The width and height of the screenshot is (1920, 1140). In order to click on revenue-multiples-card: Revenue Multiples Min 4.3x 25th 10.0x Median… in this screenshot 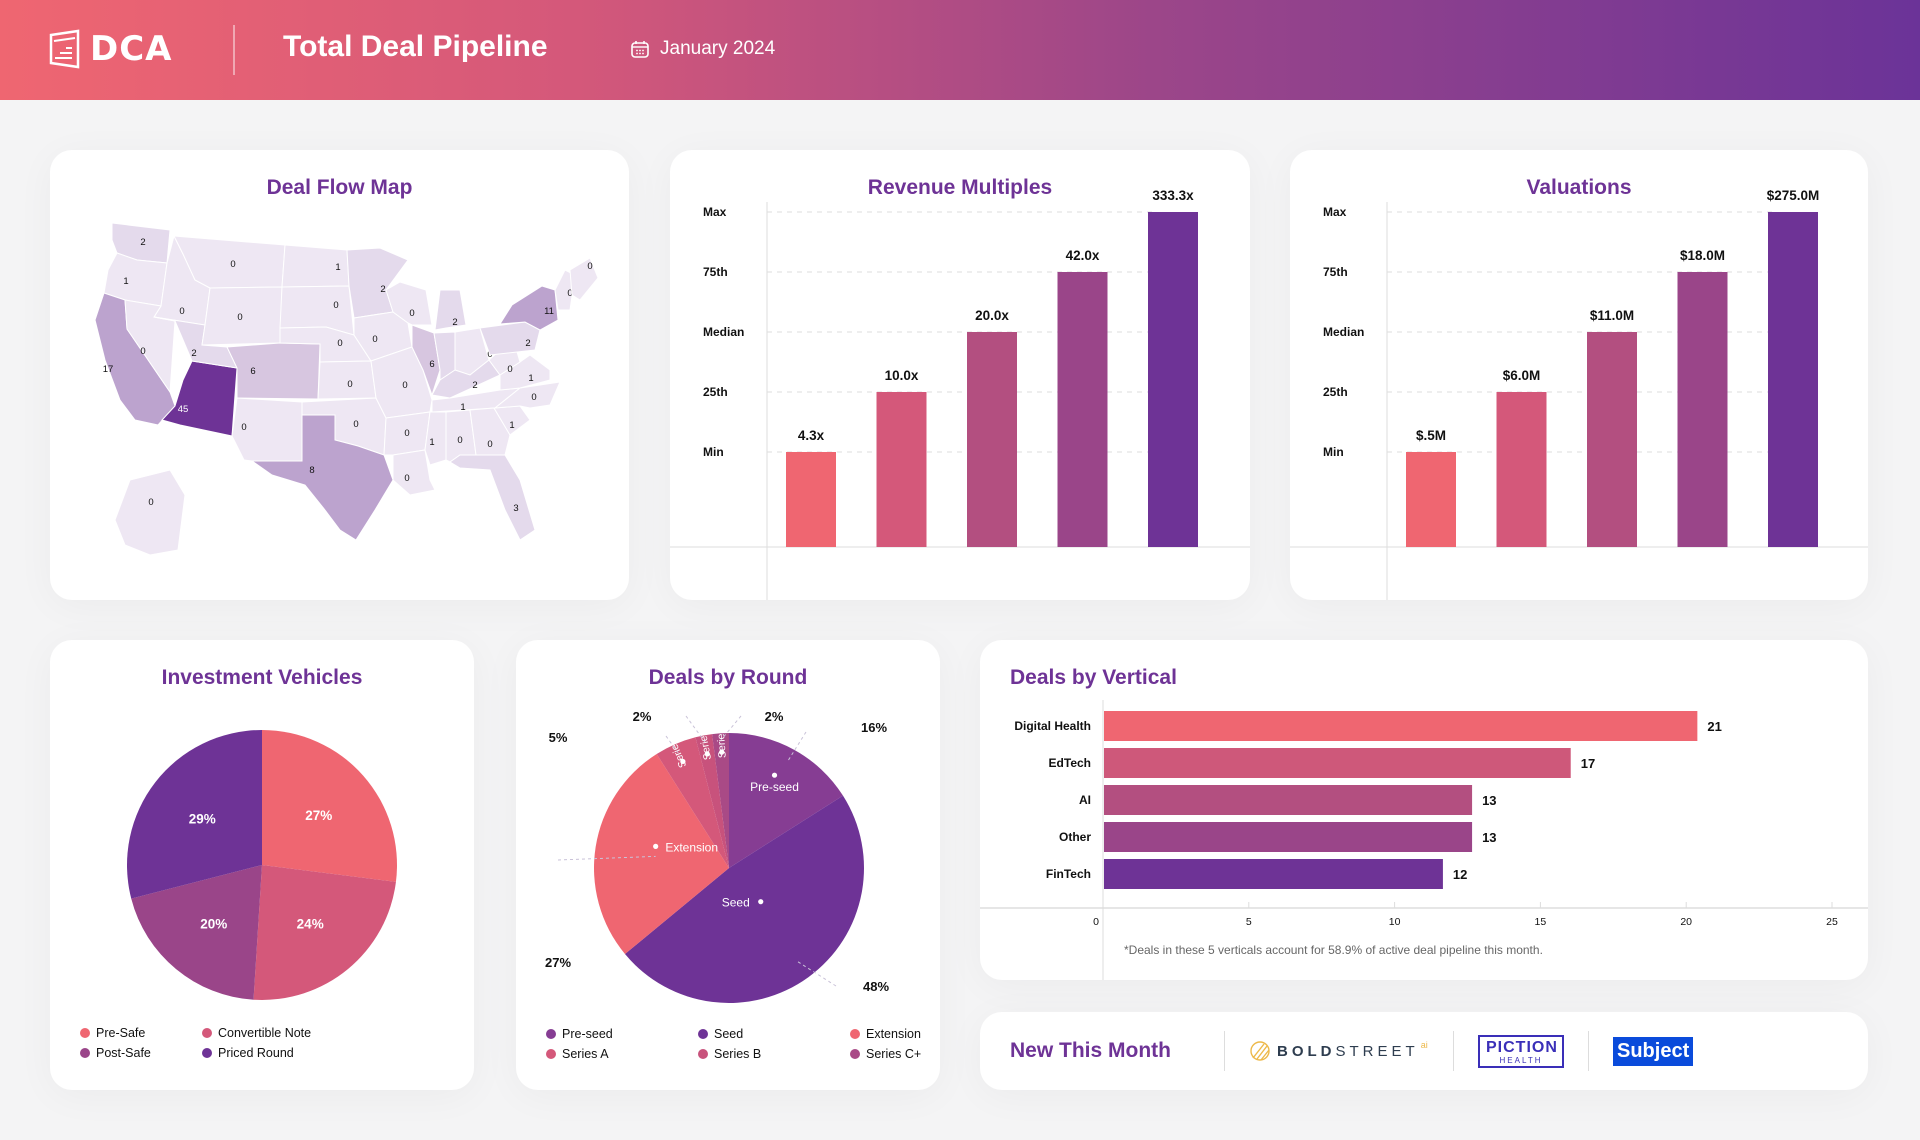, I will do `click(960, 375)`.